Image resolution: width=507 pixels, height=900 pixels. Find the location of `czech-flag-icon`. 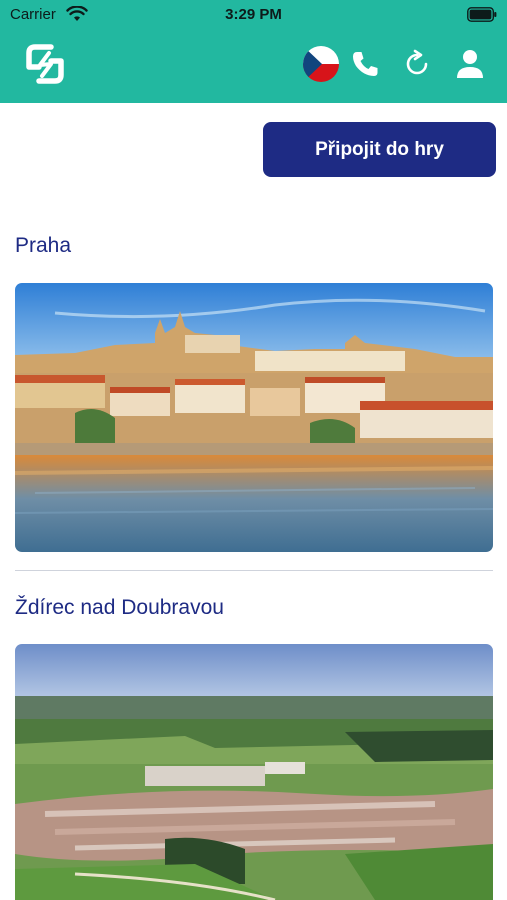

czech-flag-icon is located at coordinates (321, 64).